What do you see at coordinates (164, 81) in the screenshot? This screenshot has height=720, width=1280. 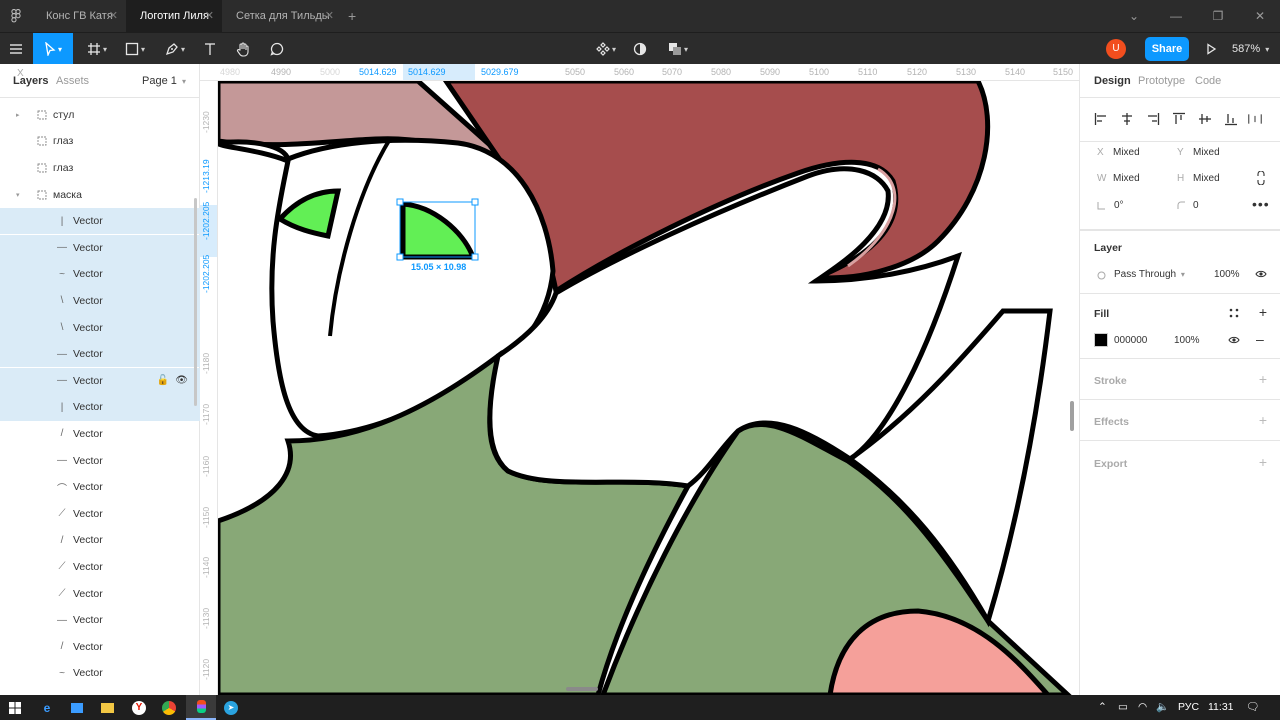 I see `page-selector: Page 1 ▾` at bounding box center [164, 81].